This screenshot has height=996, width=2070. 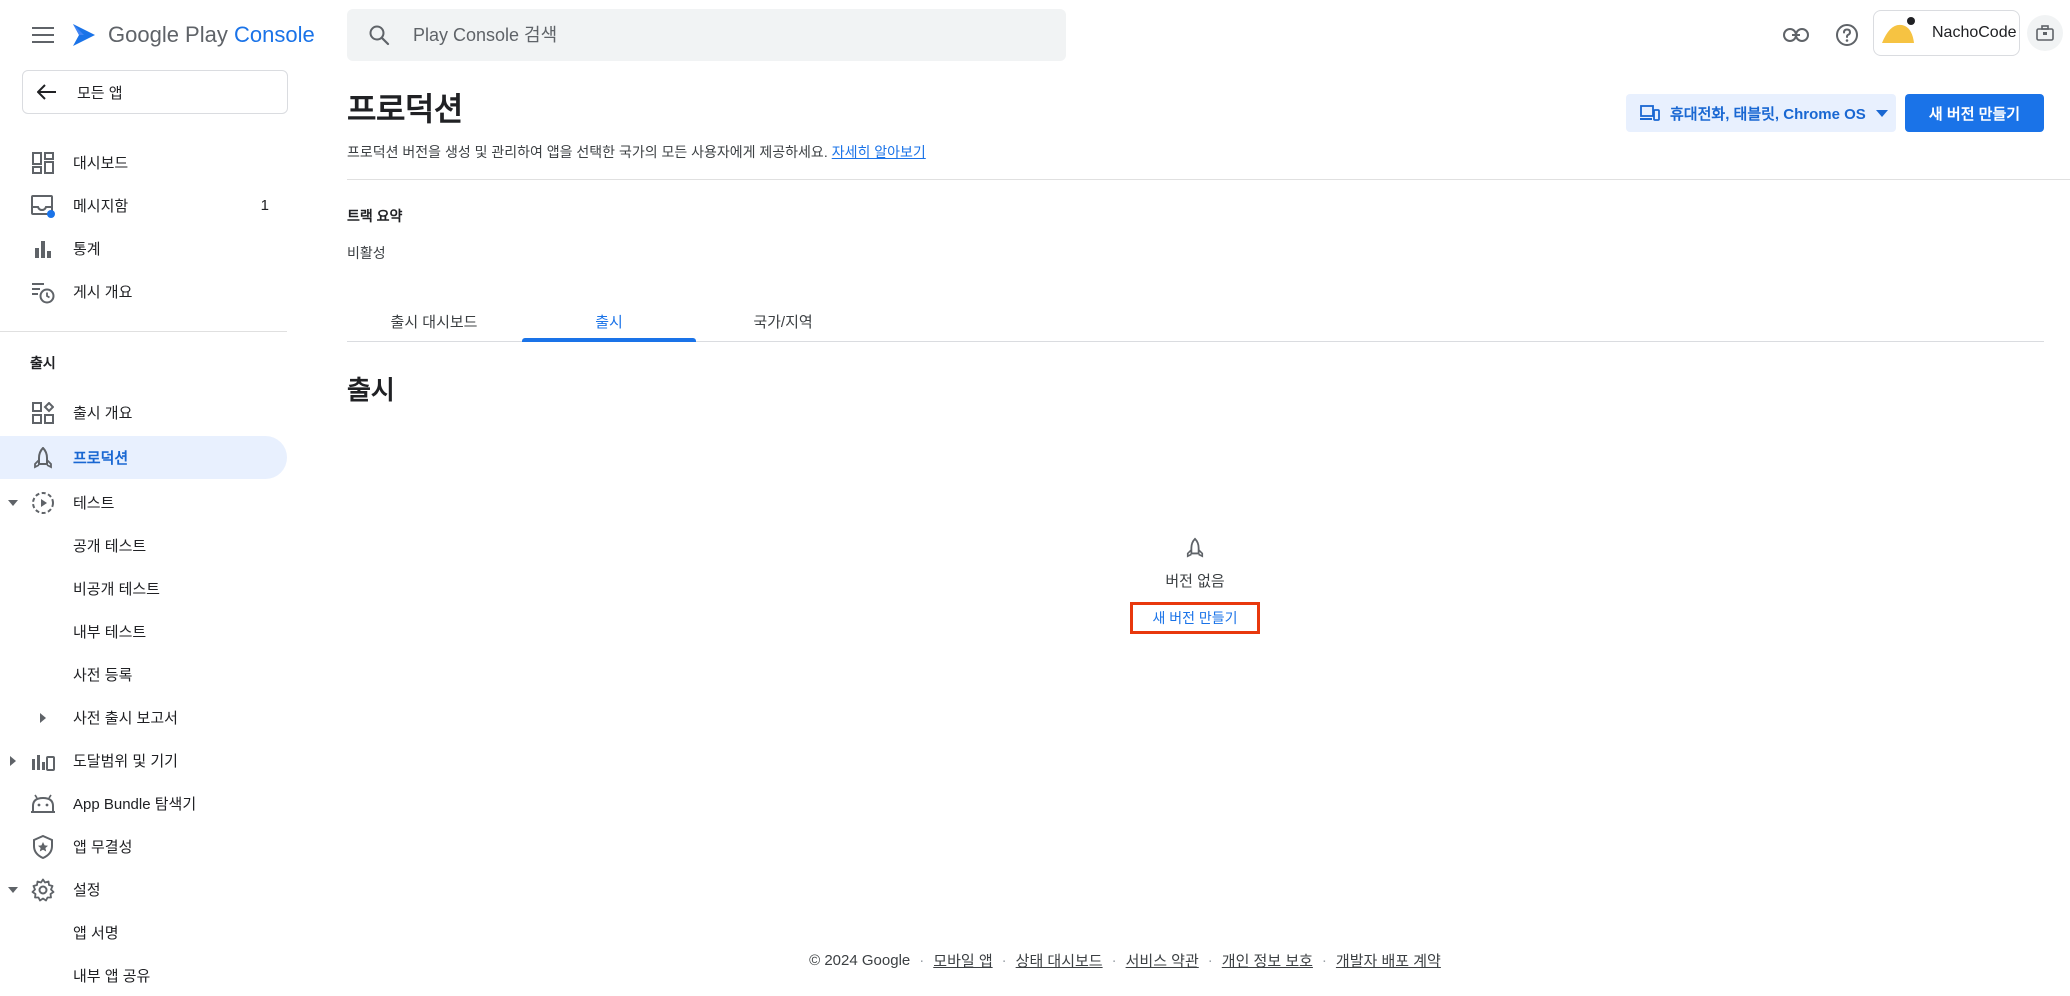 I want to click on help-button, so click(x=1847, y=35).